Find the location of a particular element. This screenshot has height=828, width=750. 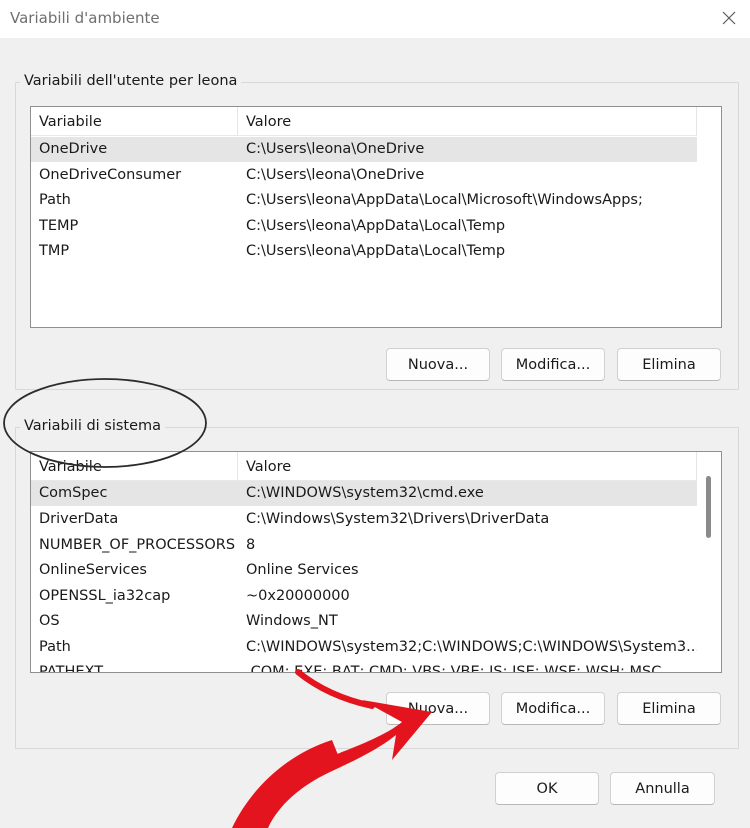

variable-name: ComSpec is located at coordinates (73, 493).